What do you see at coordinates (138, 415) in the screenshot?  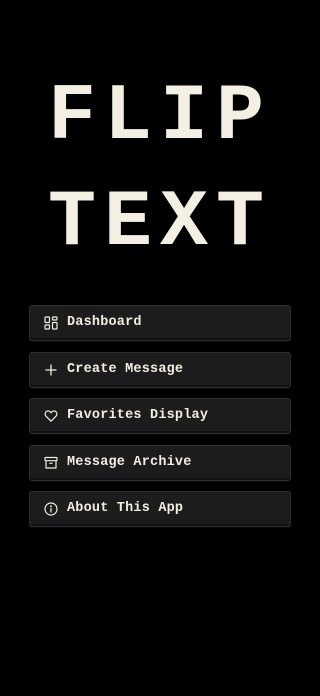 I see `favorites-display-label: Favorites Display` at bounding box center [138, 415].